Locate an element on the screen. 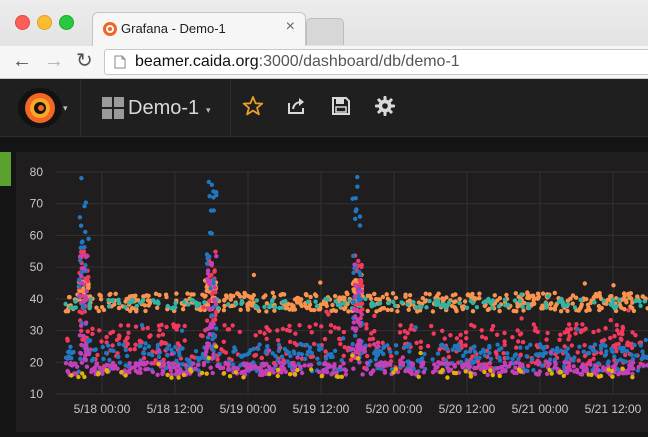 The height and width of the screenshot is (437, 648). maximize-window-button is located at coordinates (66, 22).